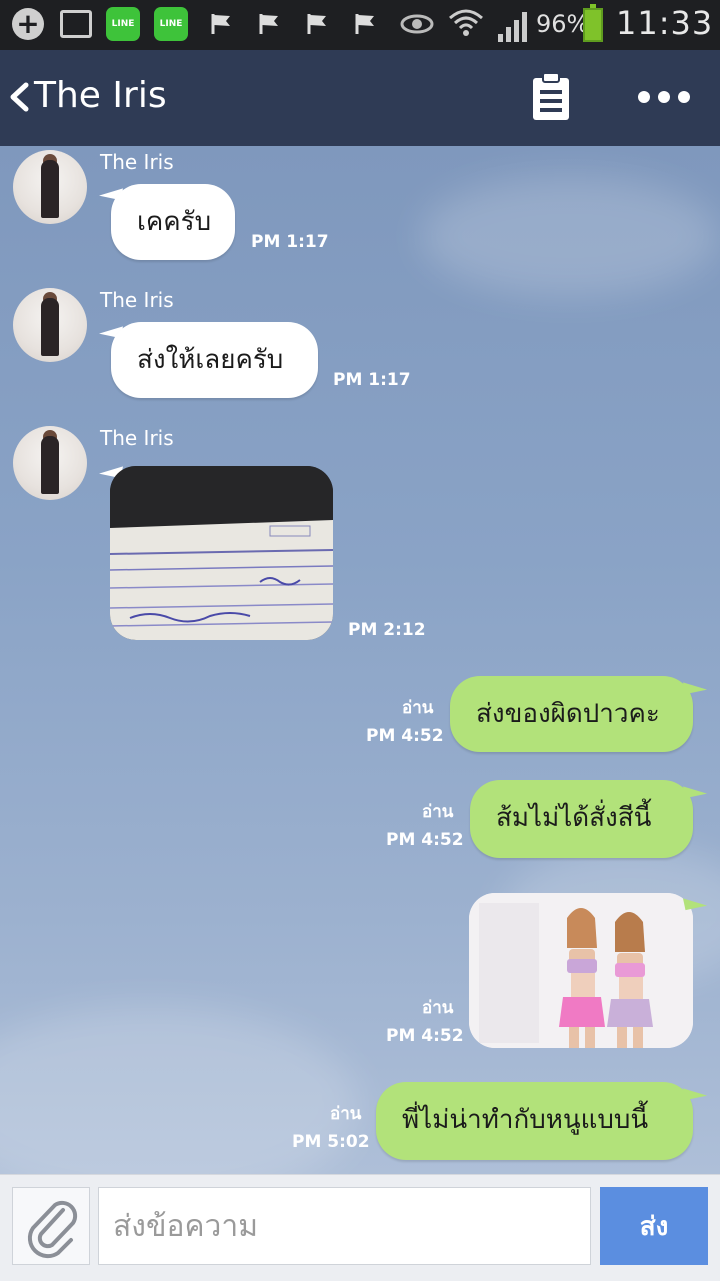 This screenshot has width=720, height=1281. I want to click on receipt-photo, so click(221, 553).